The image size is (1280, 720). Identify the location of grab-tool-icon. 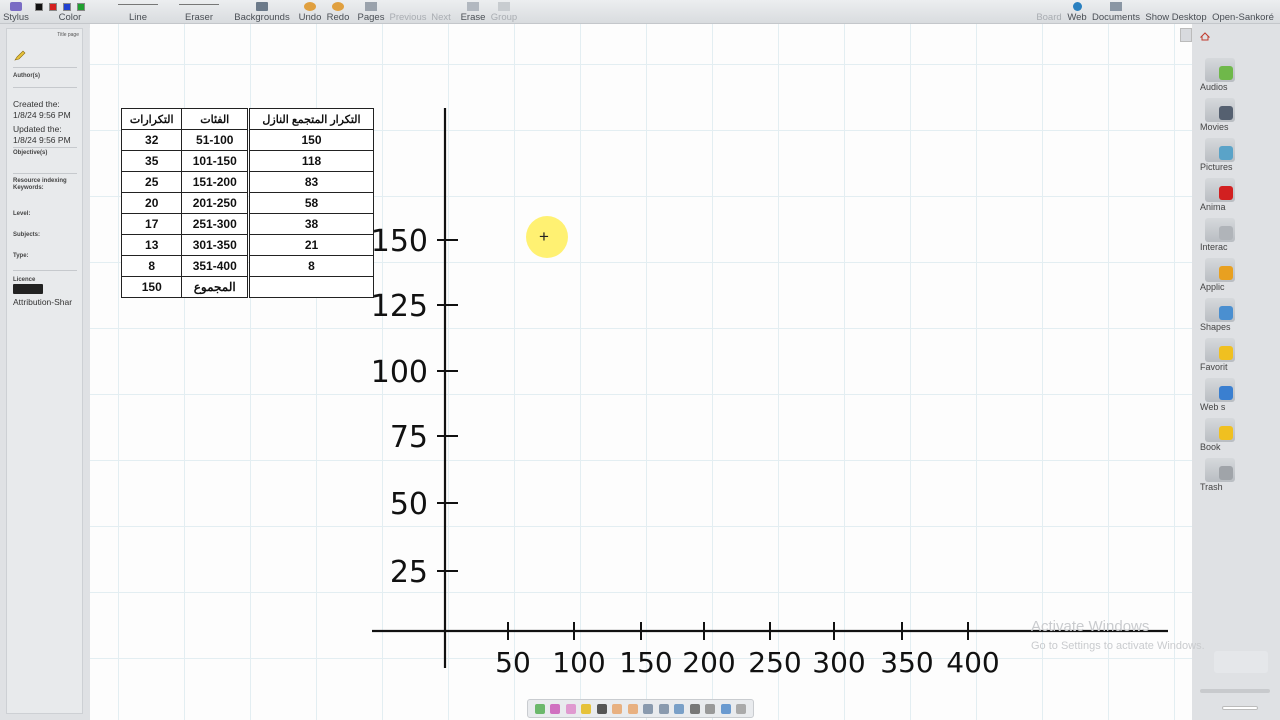
(632, 708).